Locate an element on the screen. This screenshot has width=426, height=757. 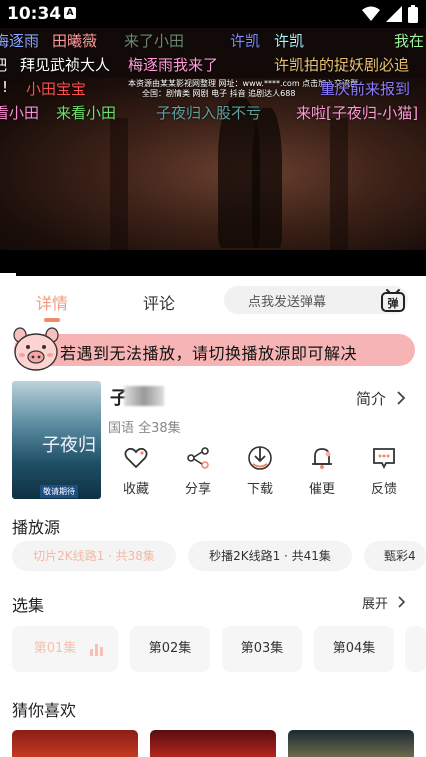
danmaku-comment: 来了小田 is located at coordinates (154, 41).